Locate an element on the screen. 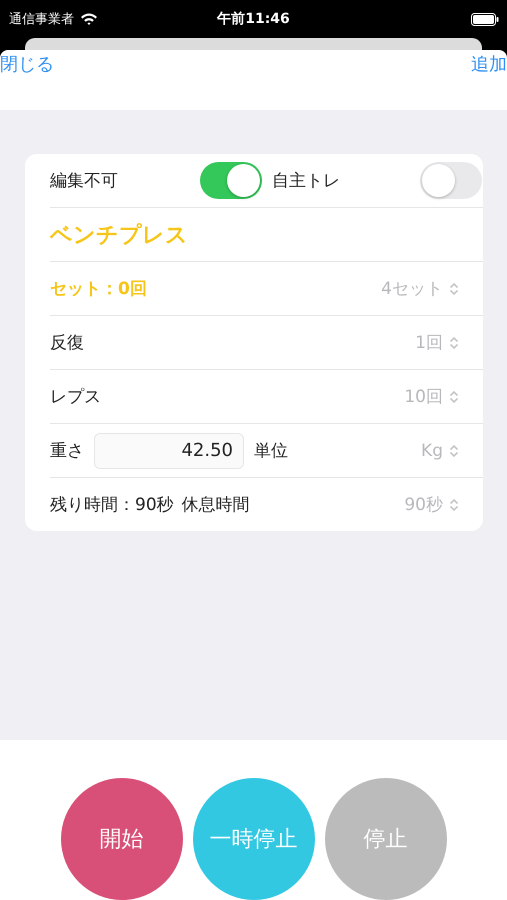  row-label: レプス is located at coordinates (75, 397).